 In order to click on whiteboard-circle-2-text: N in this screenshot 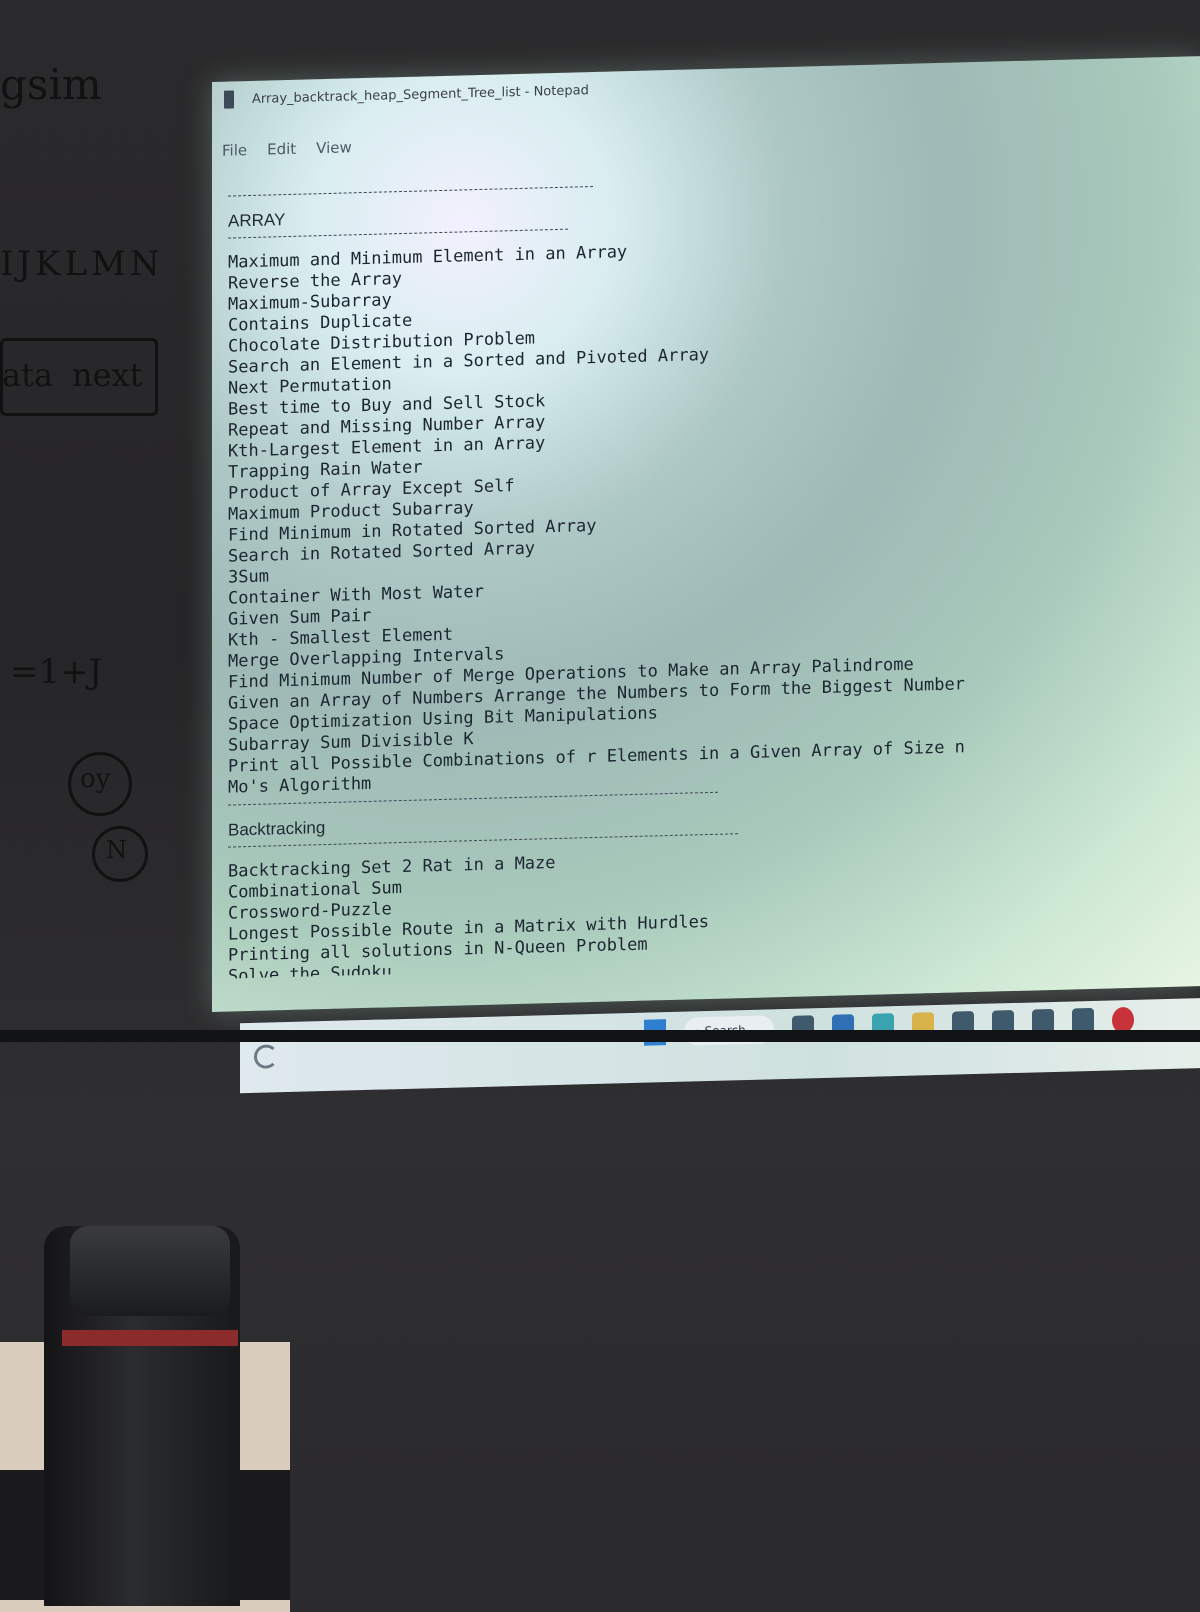, I will do `click(116, 850)`.